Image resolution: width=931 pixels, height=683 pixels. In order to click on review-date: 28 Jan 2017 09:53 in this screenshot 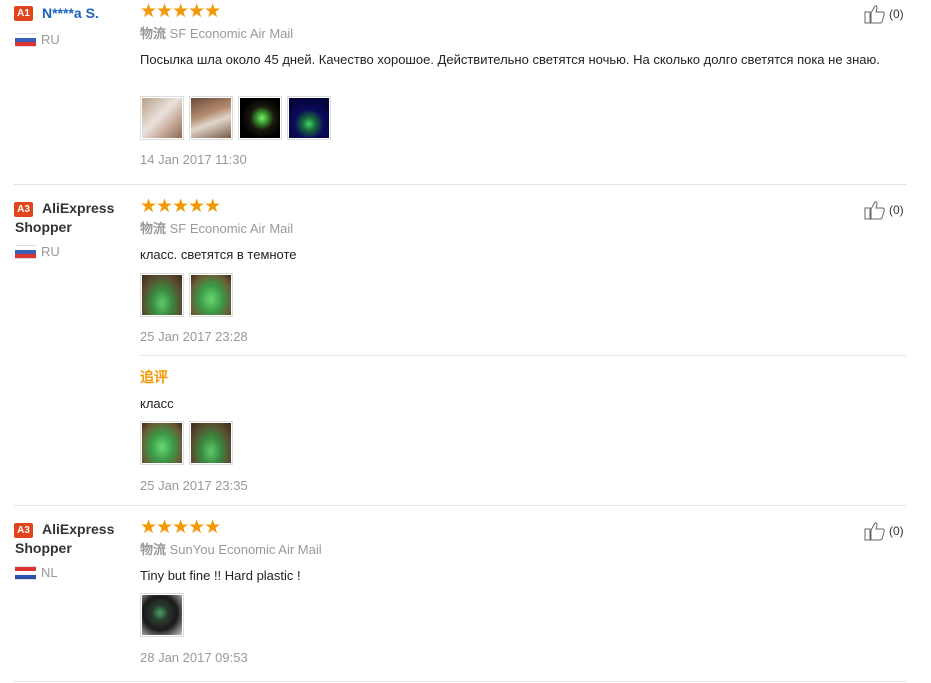, I will do `click(194, 657)`.